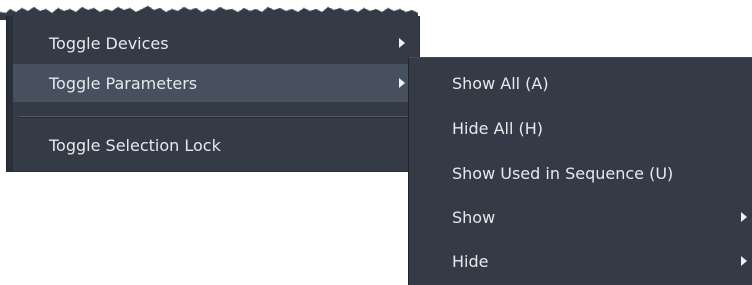 This screenshot has height=285, width=752. I want to click on menu-separator, so click(215, 117).